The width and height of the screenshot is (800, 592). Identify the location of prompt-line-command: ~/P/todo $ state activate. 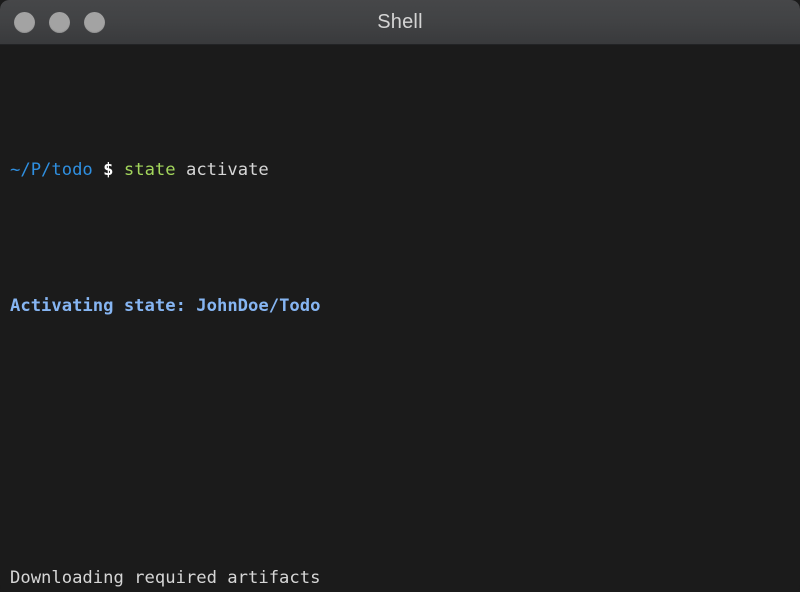
(405, 170).